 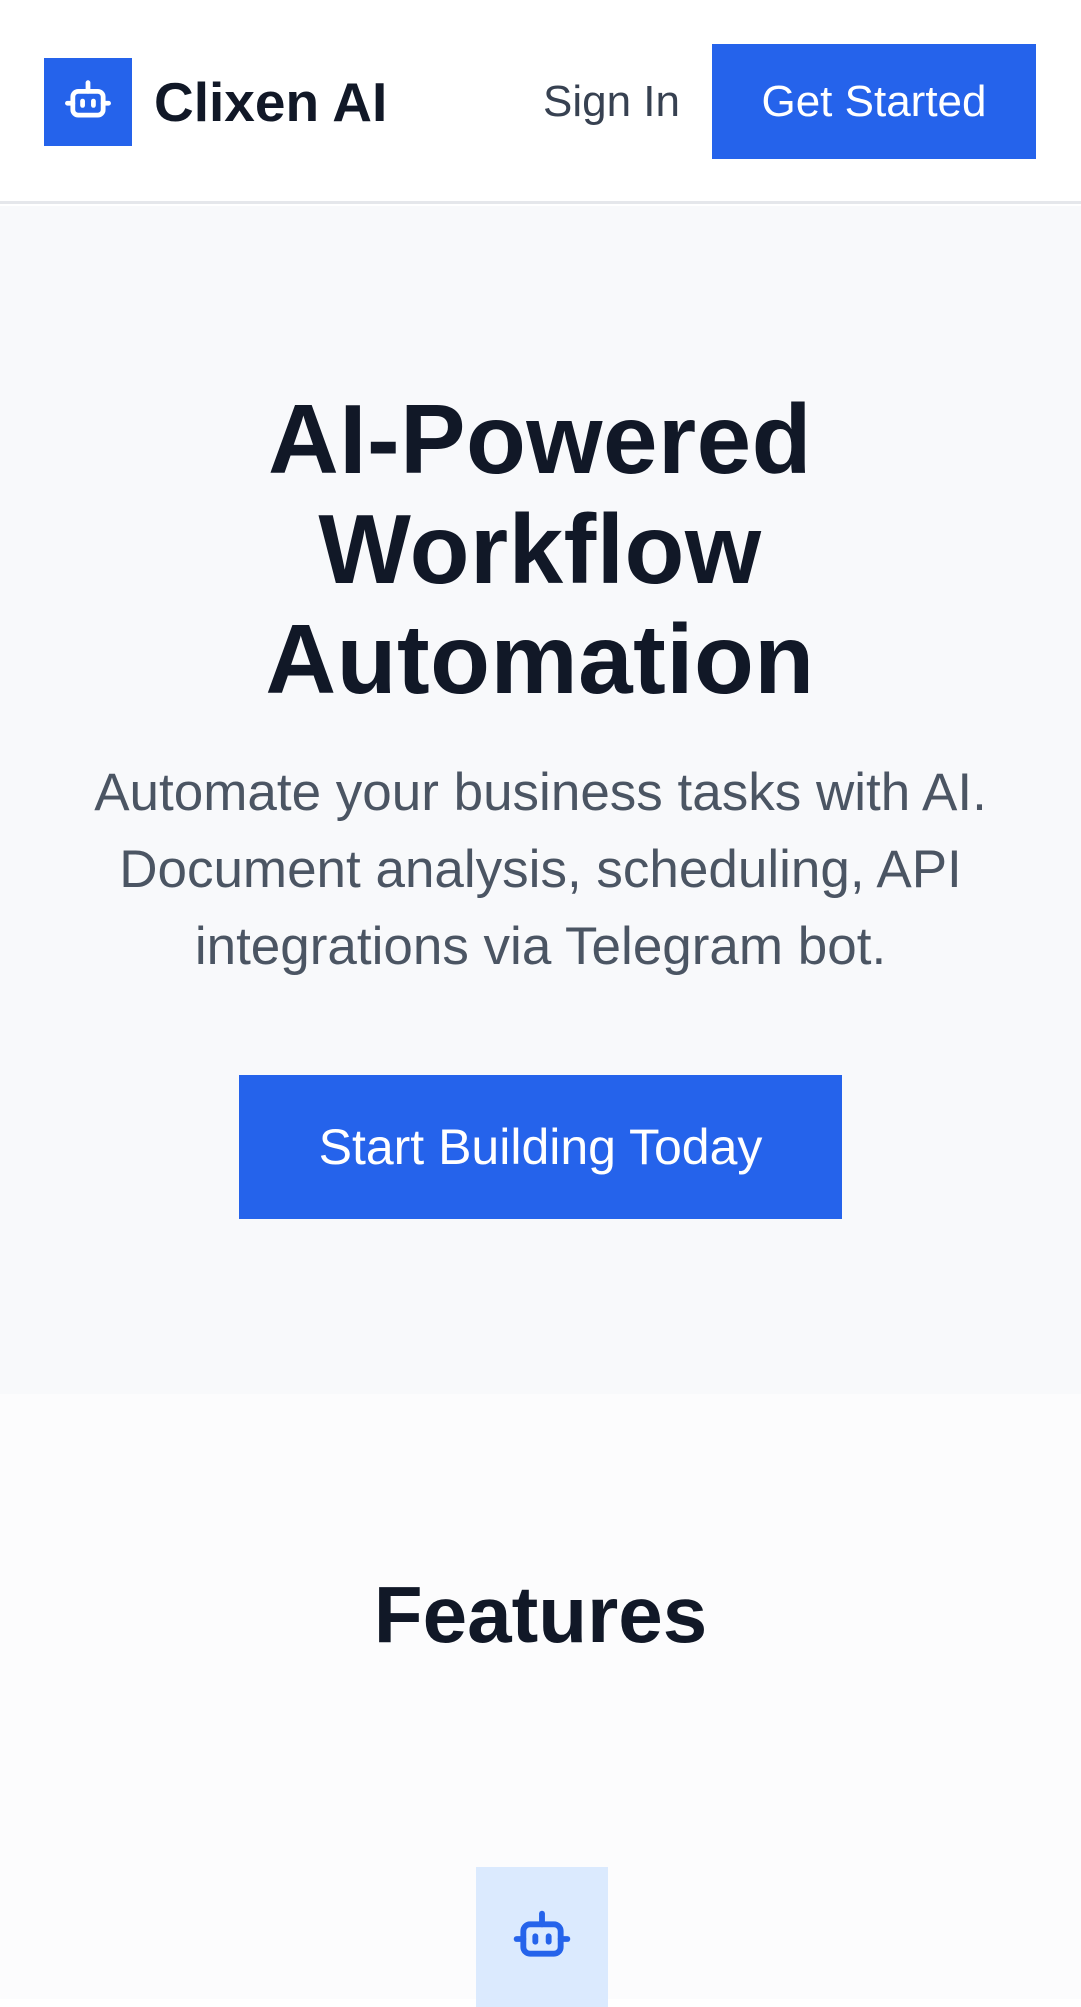 I want to click on features-title: Features, so click(x=540, y=1614).